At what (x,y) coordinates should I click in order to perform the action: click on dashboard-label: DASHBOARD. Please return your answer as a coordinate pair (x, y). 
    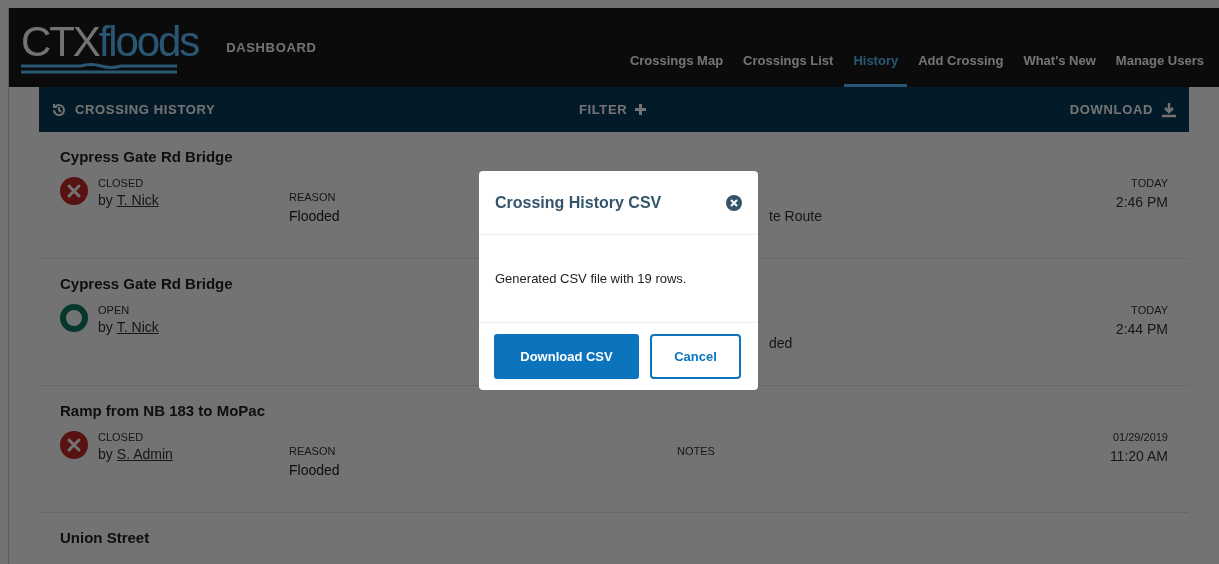
    Looking at the image, I should click on (271, 47).